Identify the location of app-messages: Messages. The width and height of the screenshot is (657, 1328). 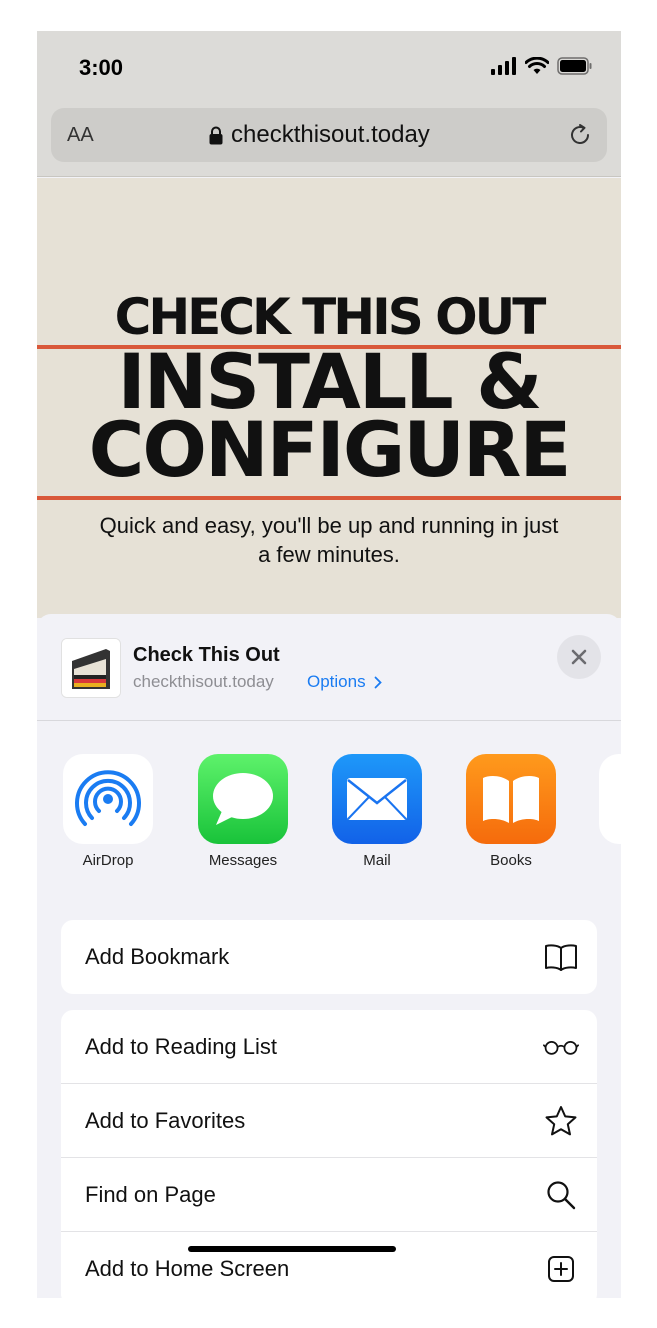
(243, 811).